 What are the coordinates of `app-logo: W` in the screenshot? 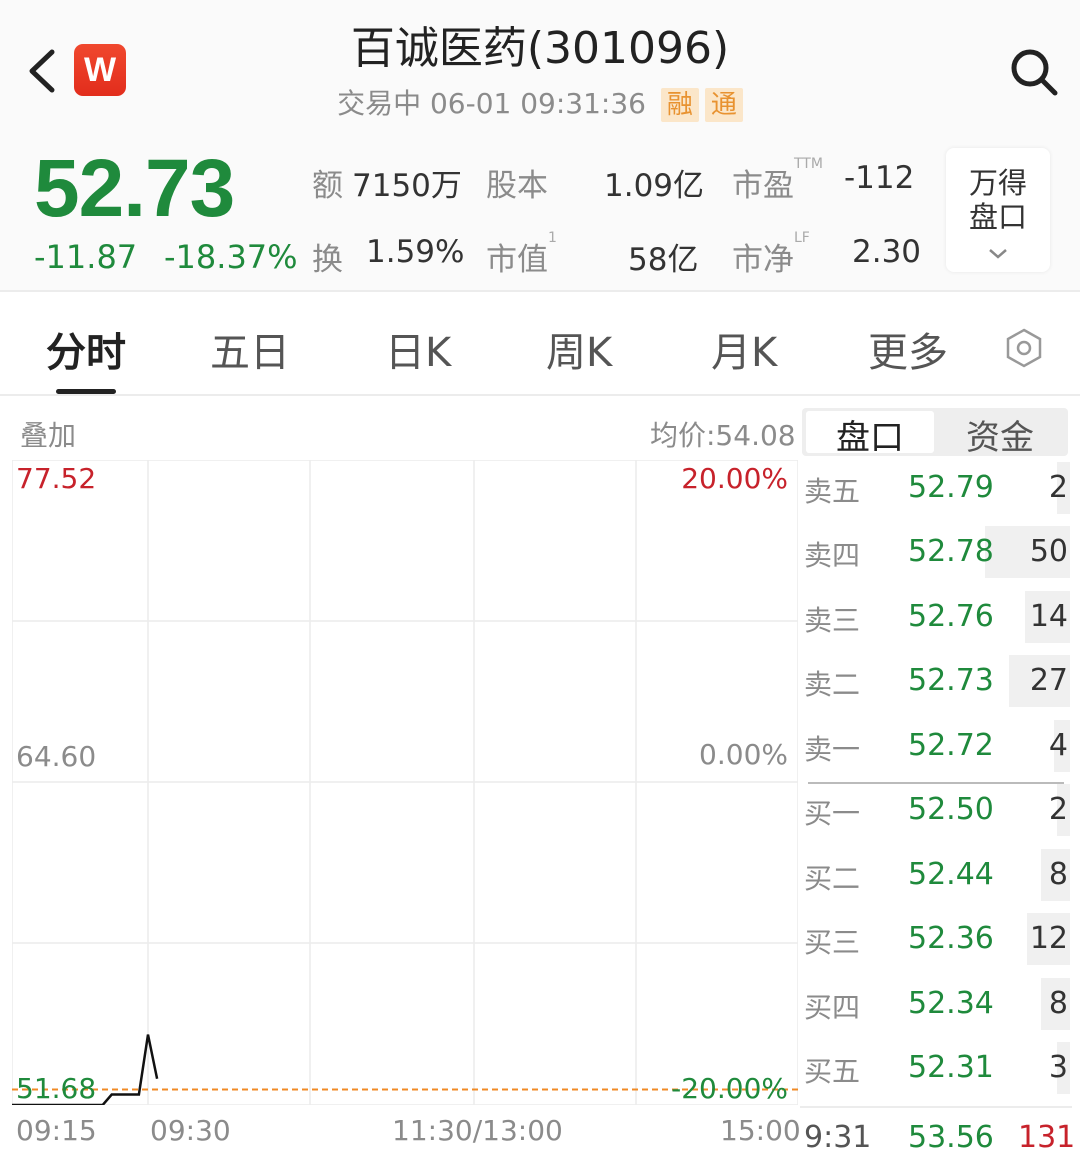 It's located at (100, 70).